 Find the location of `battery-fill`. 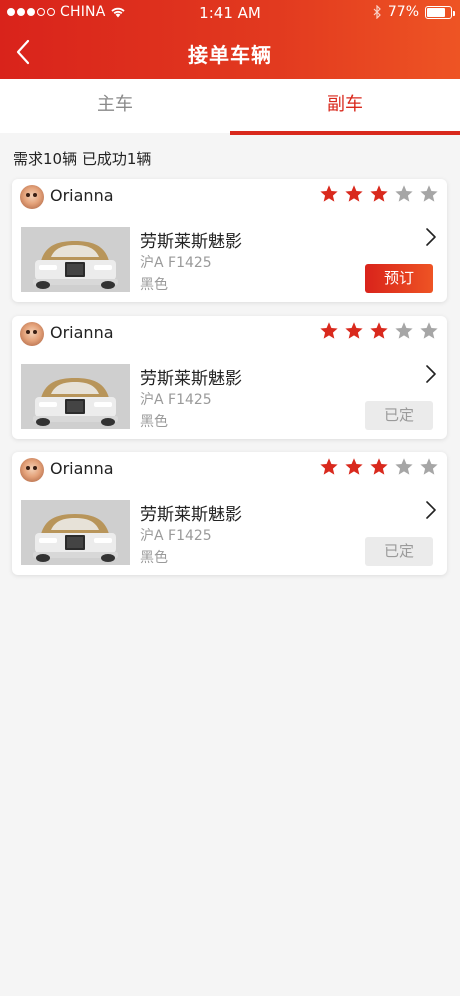

battery-fill is located at coordinates (436, 12).